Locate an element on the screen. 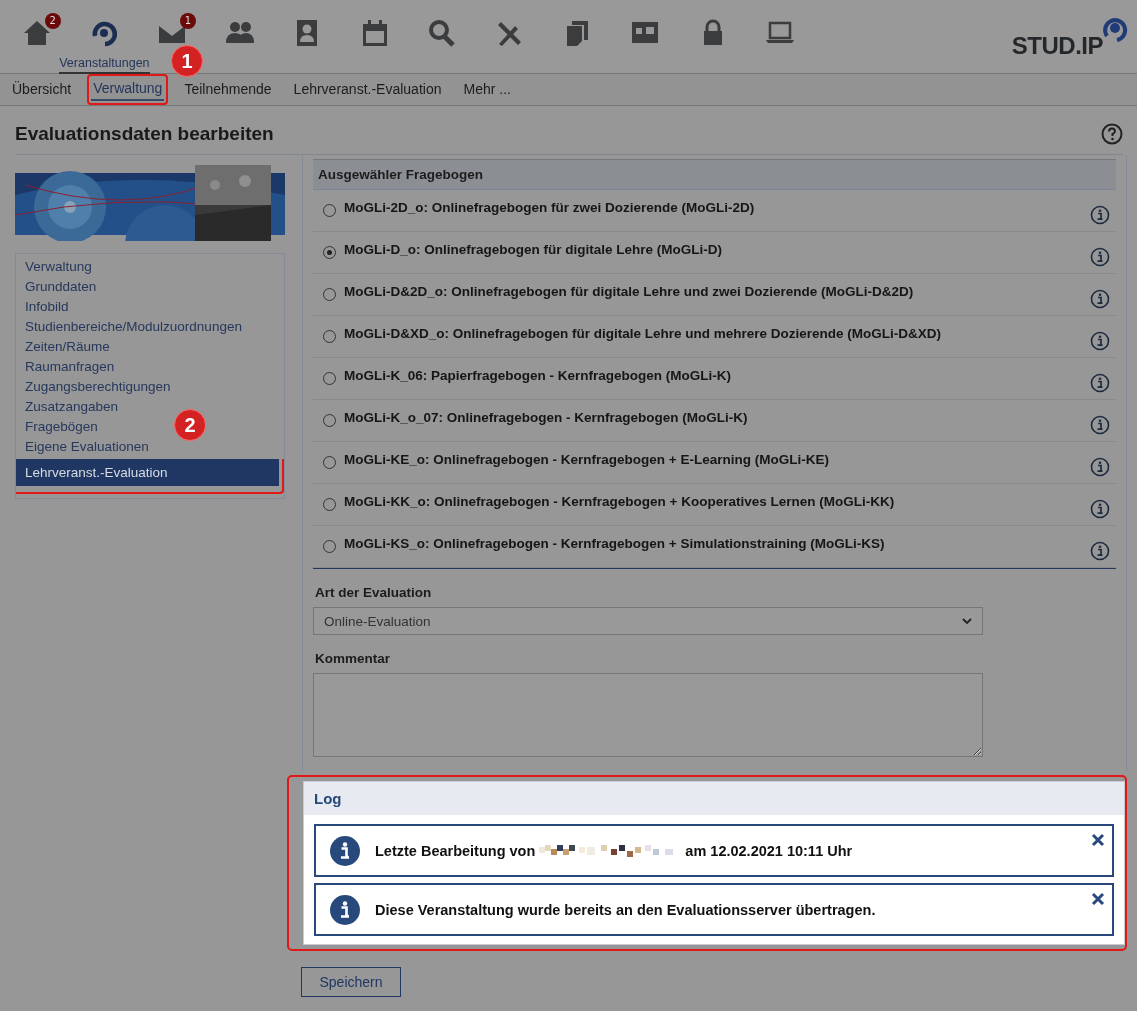 This screenshot has width=1137, height=1011. page-title: Evaluationsdaten bearbeiten is located at coordinates (144, 134).